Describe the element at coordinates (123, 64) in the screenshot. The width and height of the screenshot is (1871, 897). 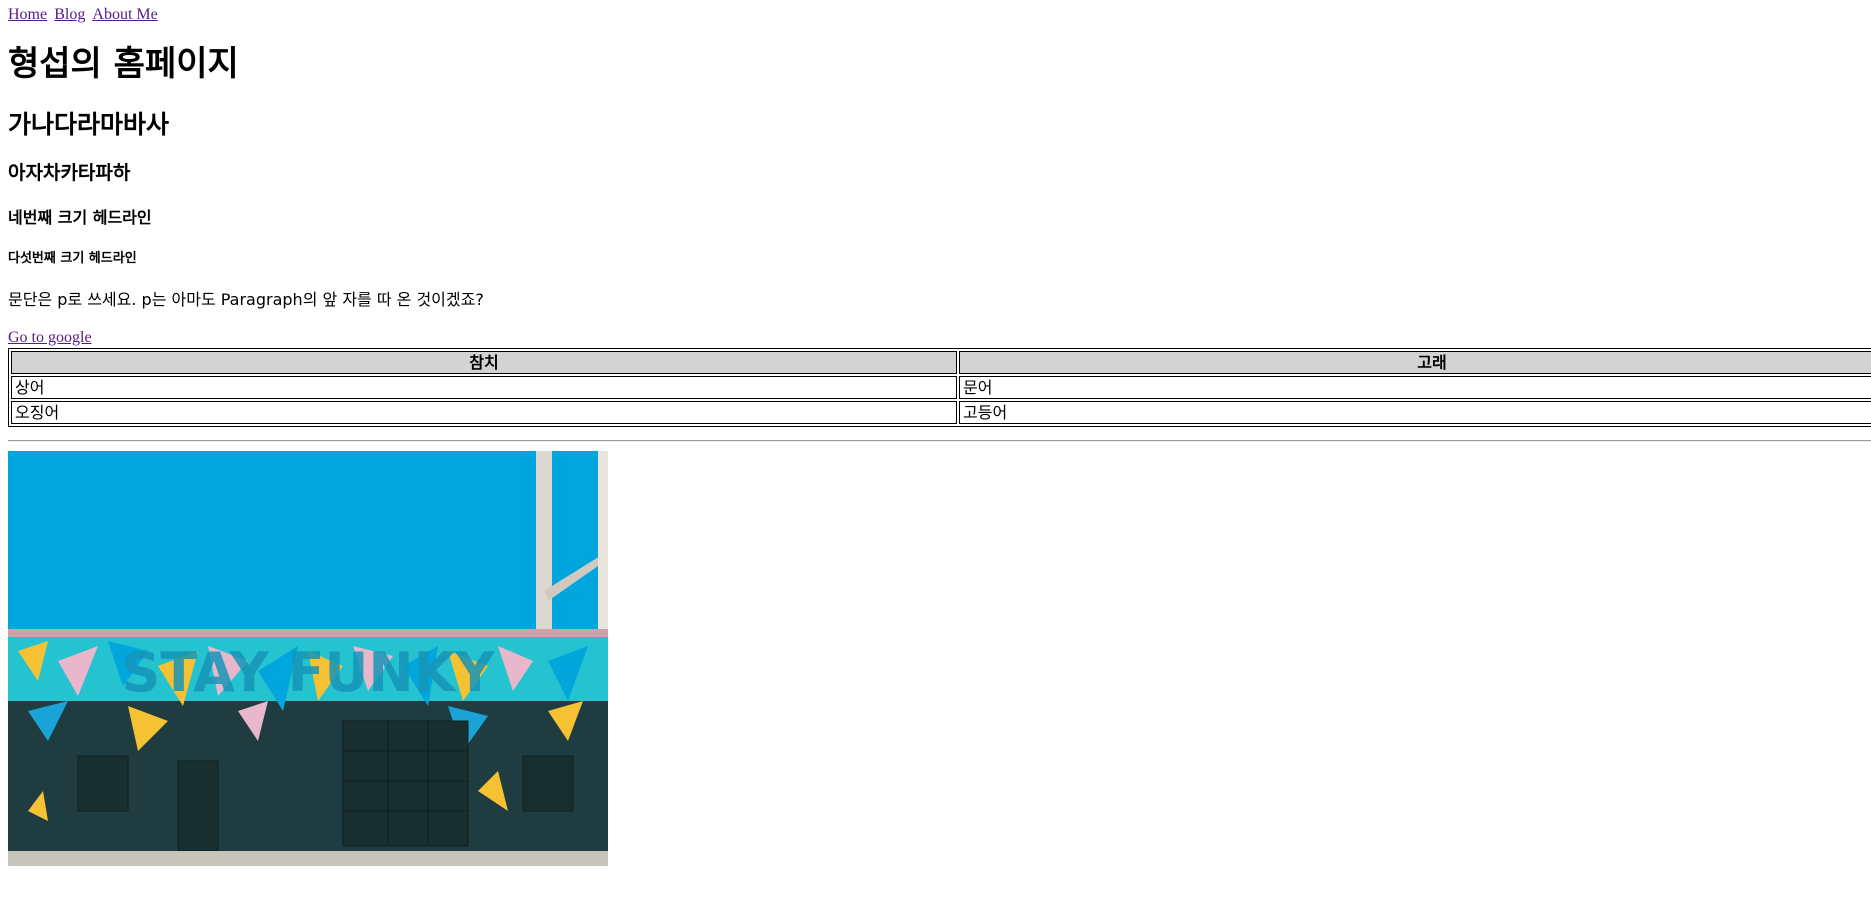
I see `page-title: 형섭의 홈페이지` at that location.